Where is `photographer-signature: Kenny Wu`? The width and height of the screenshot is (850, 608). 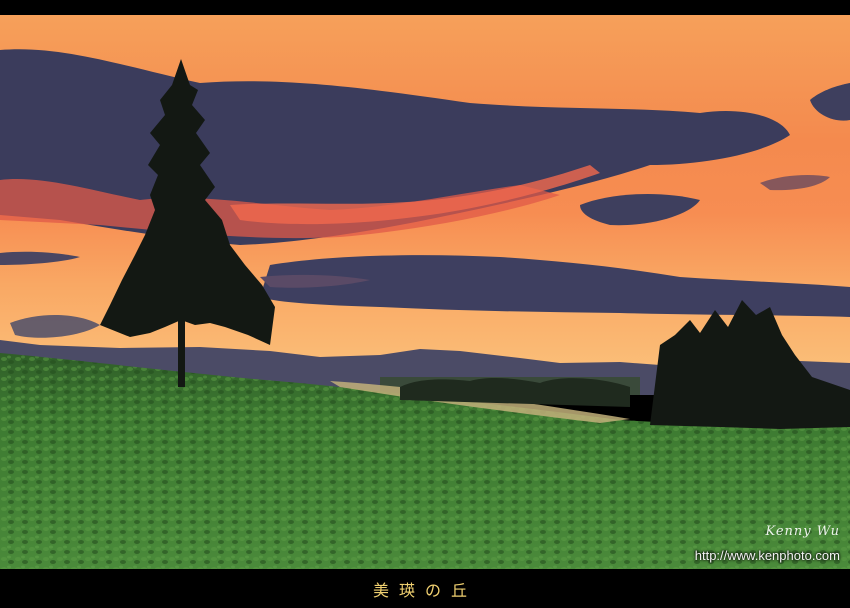
photographer-signature: Kenny Wu is located at coordinates (802, 531).